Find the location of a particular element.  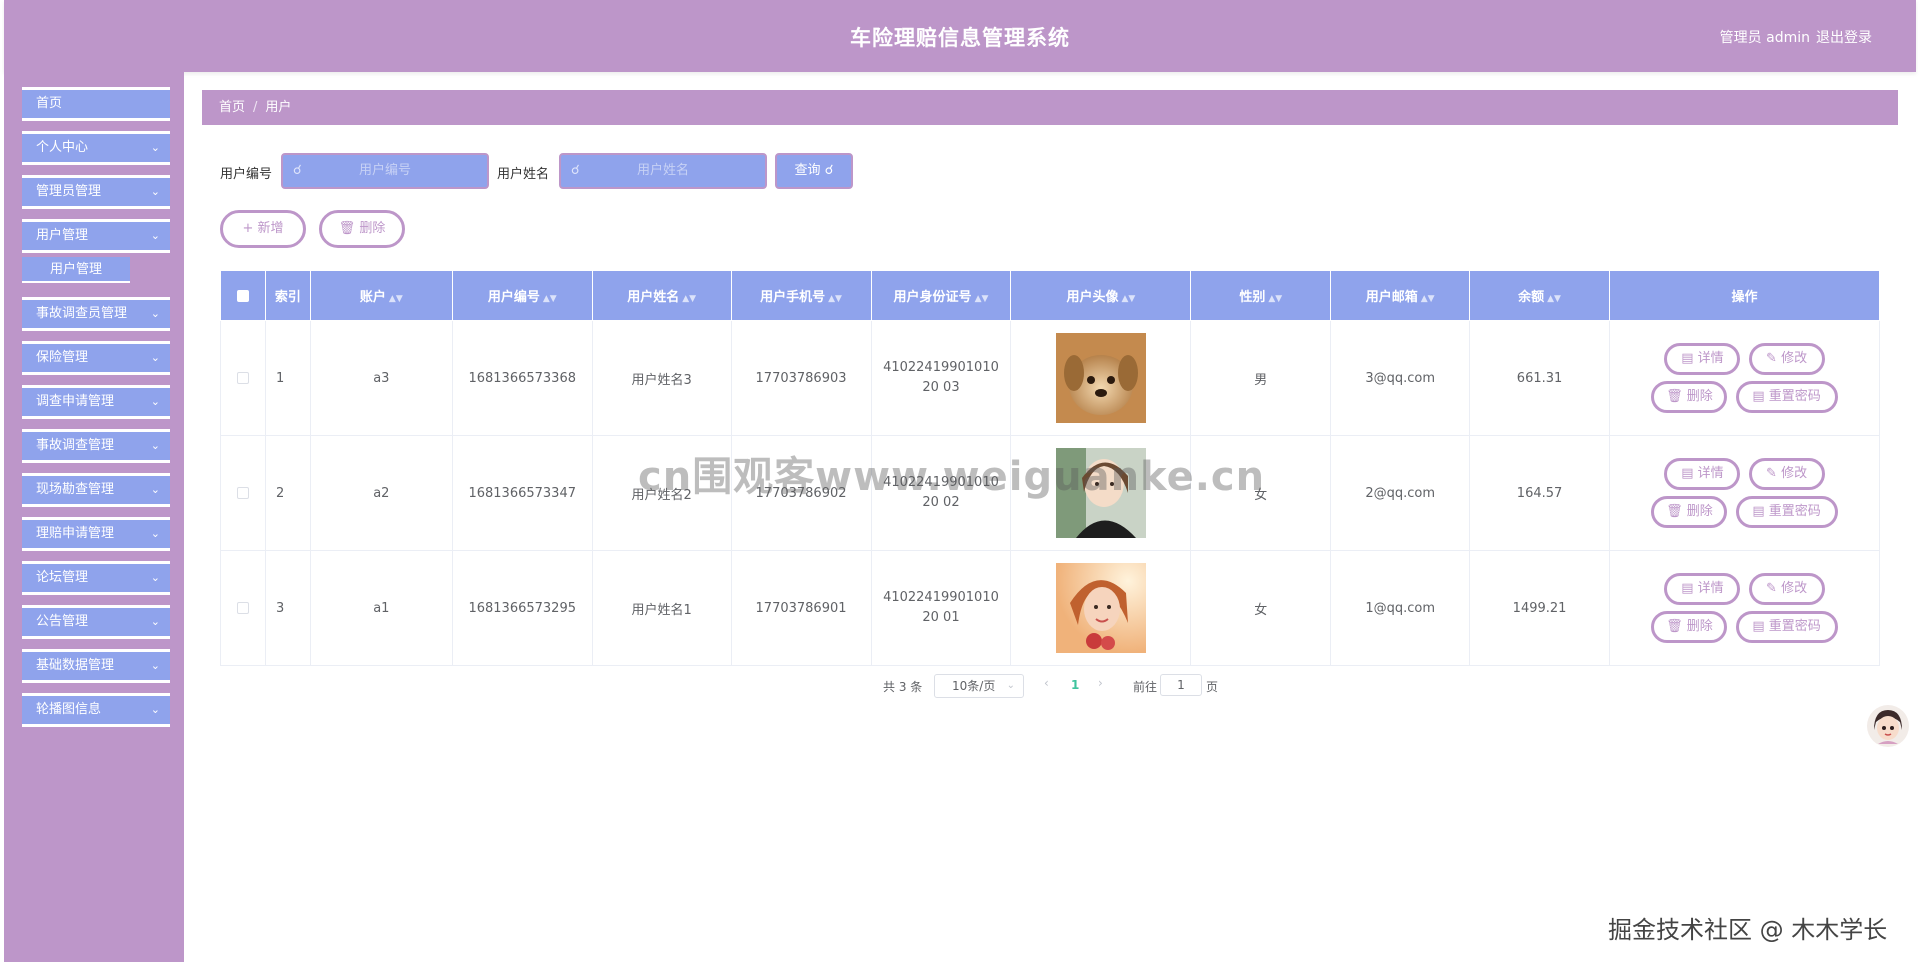

pagination: 共 3 条 10条/页 ⌄ ‹ 1 › 前往 1 页 is located at coordinates (960, 686).